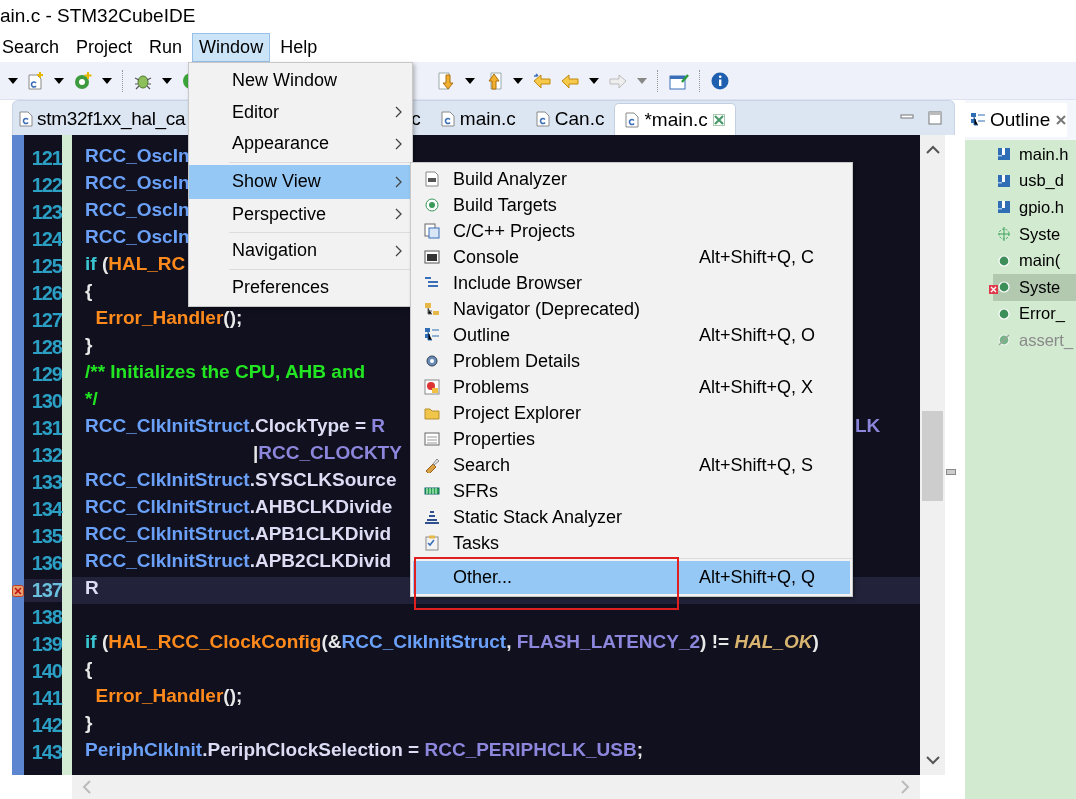 This screenshot has width=1076, height=799. What do you see at coordinates (327, 452) in the screenshot?
I see `code-line: |RCC_CLOCKTY` at bounding box center [327, 452].